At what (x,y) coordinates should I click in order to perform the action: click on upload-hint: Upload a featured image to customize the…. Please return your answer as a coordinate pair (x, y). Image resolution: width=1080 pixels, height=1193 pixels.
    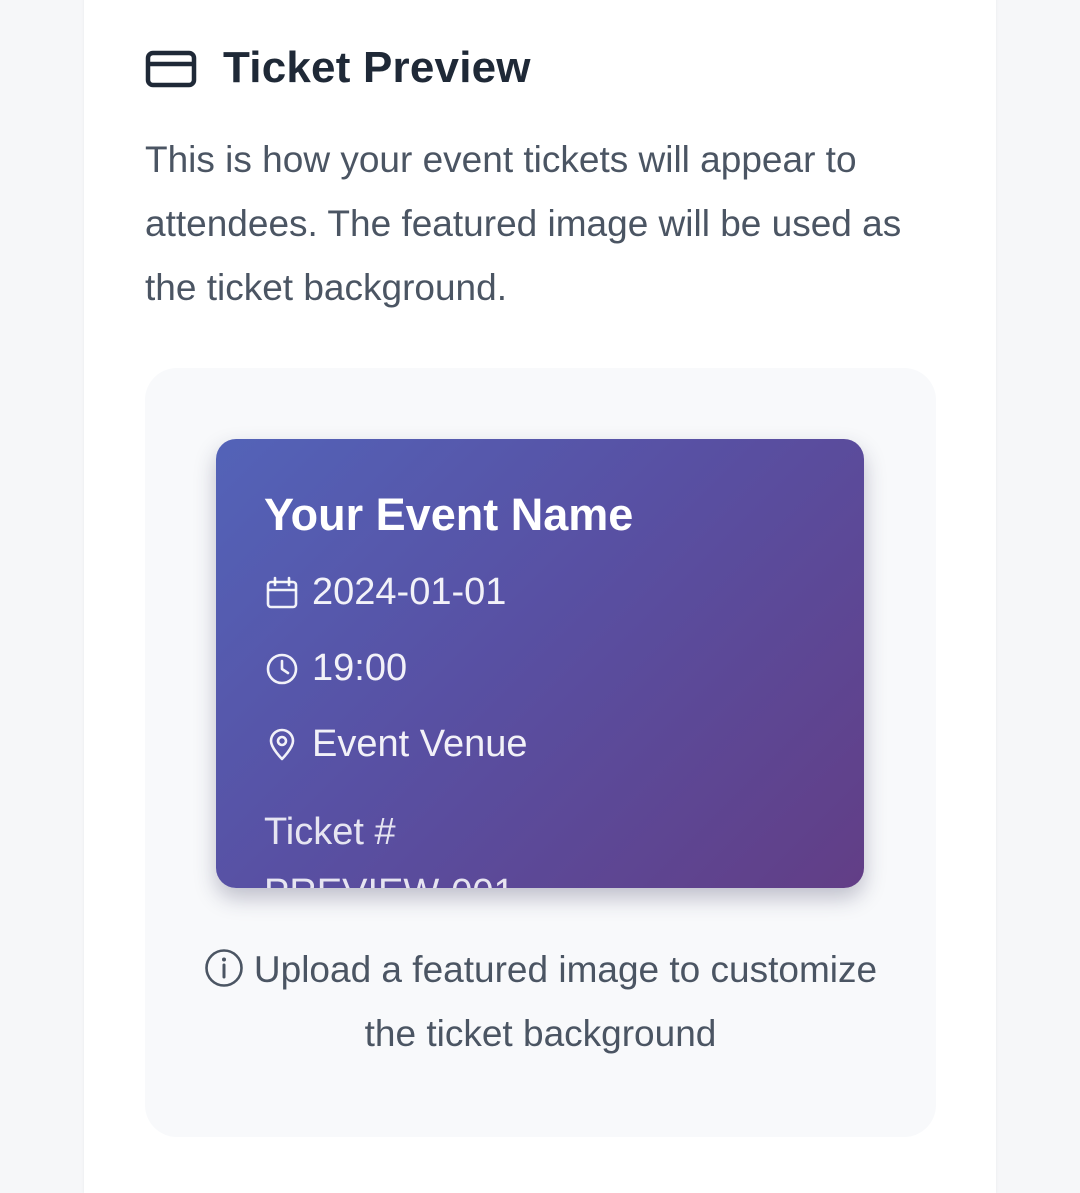
    Looking at the image, I should click on (540, 1002).